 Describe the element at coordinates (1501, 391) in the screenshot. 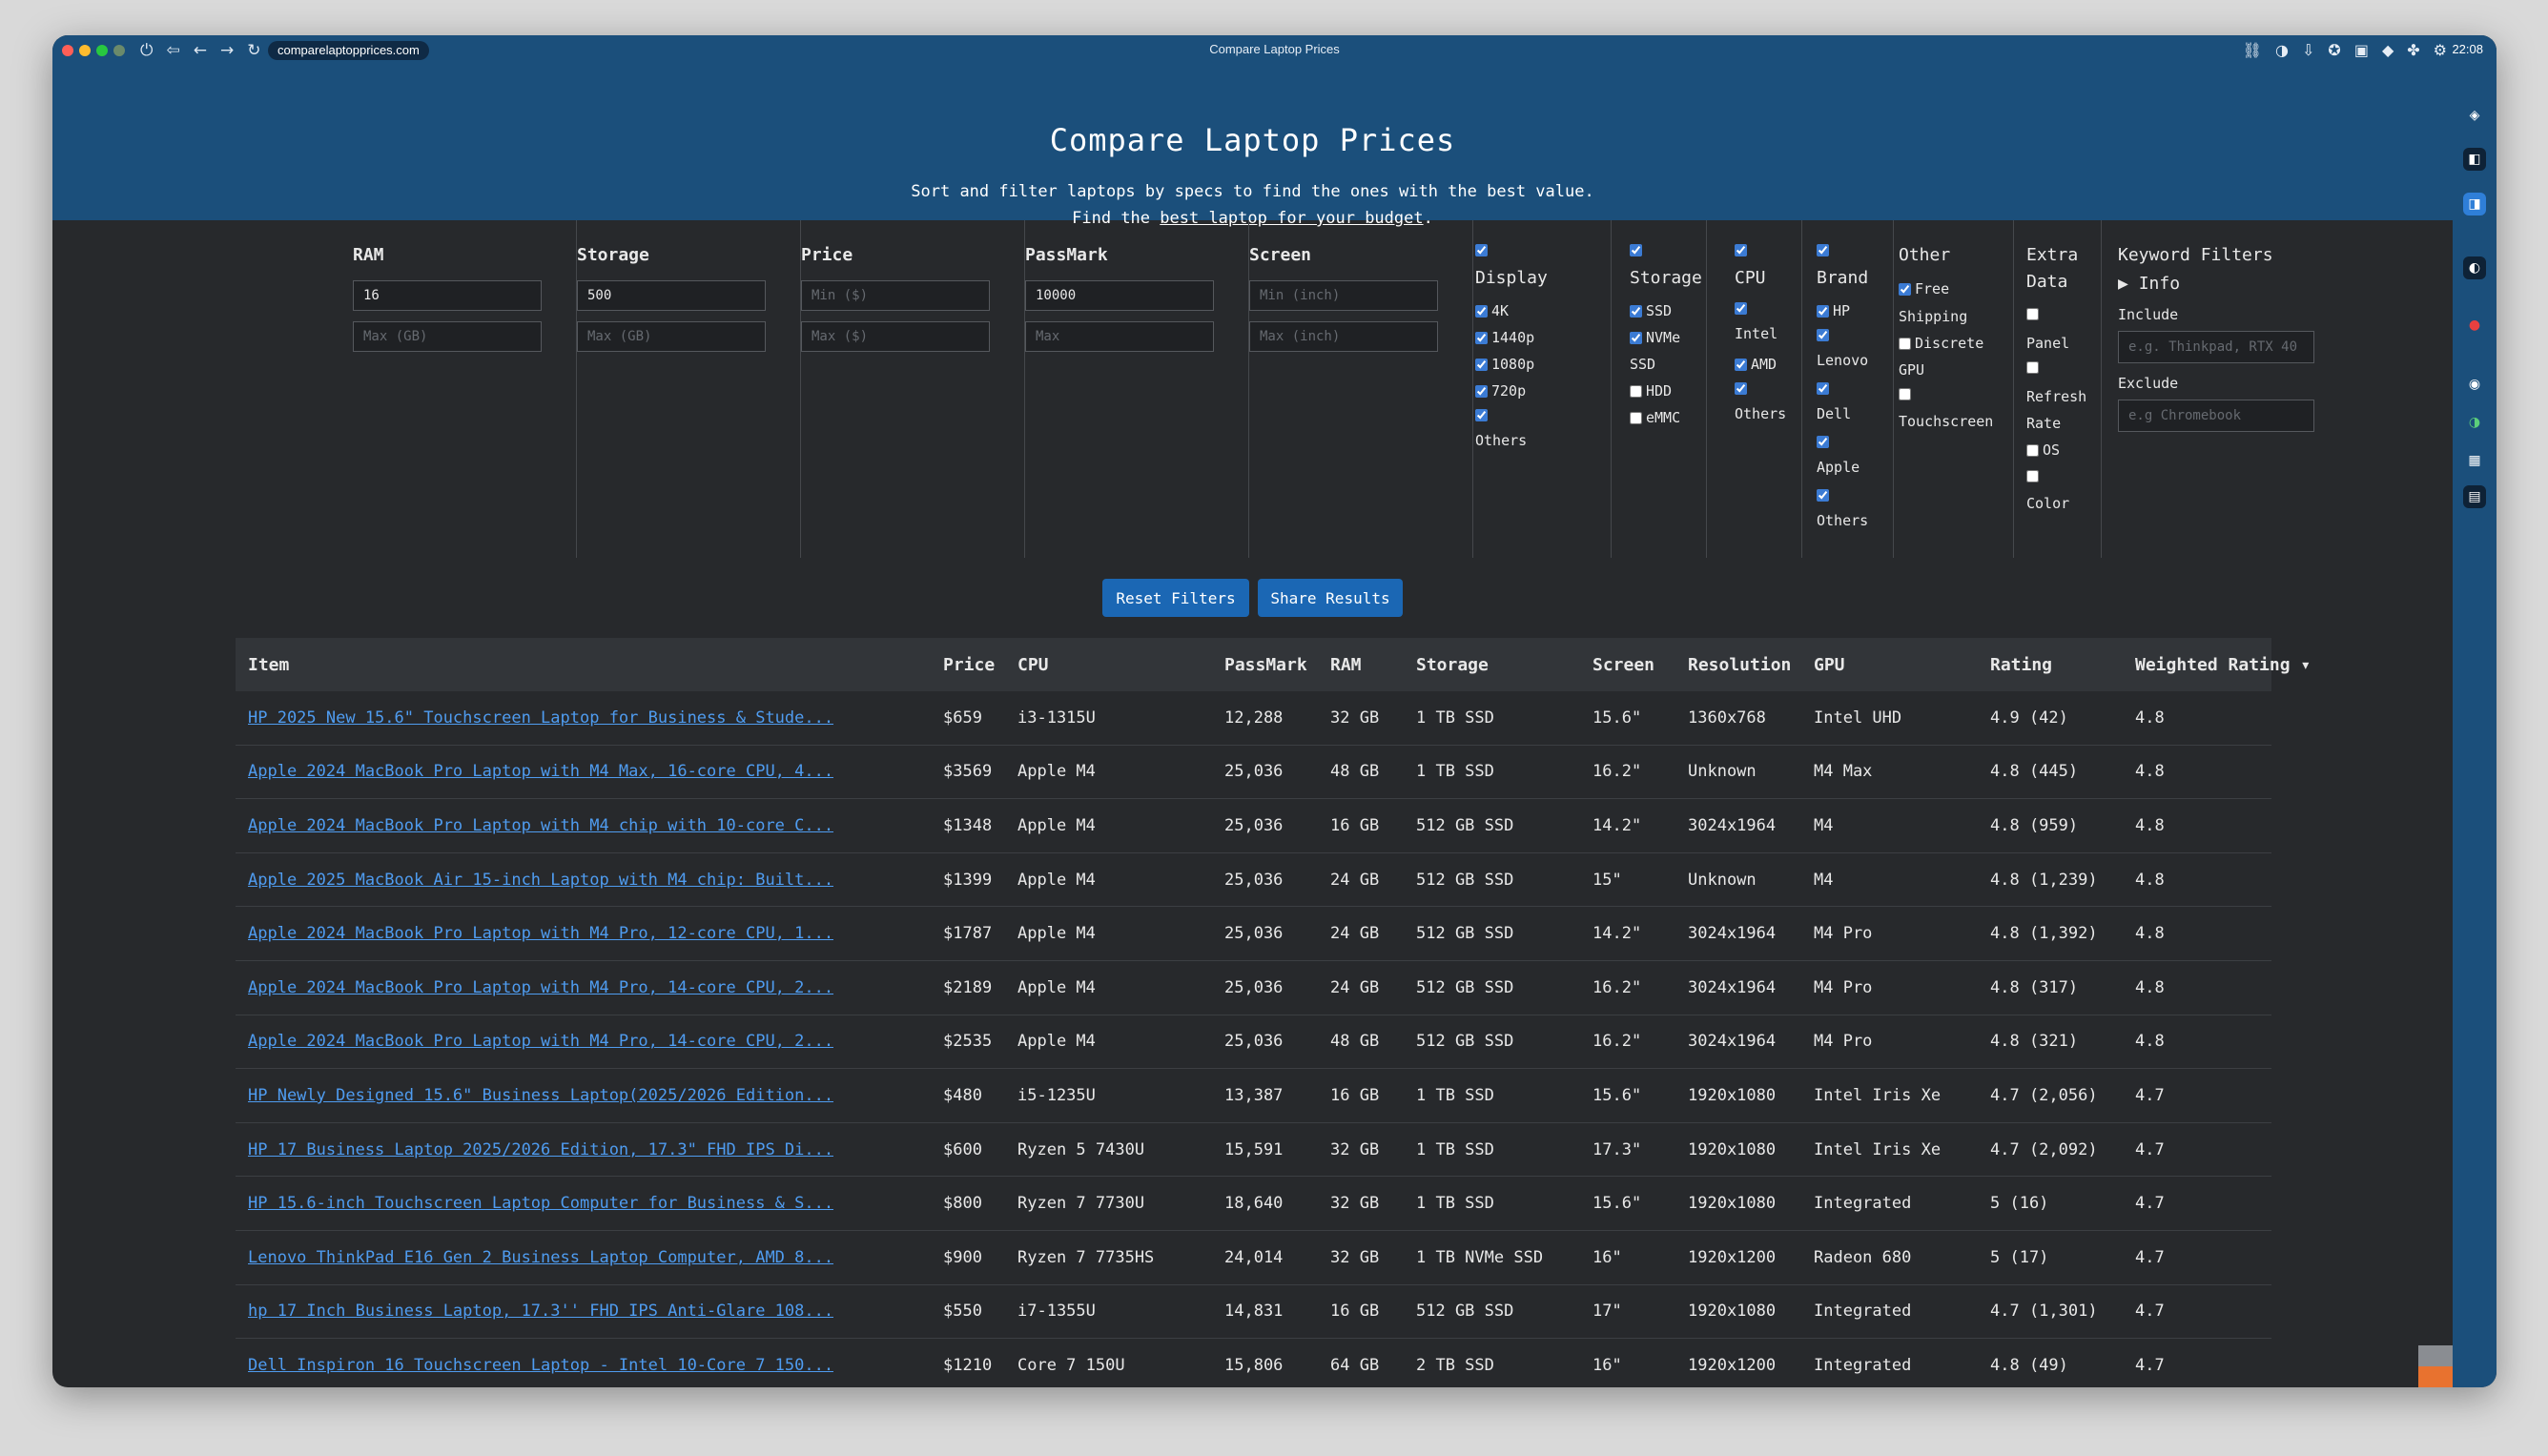

I see `display-720p-option: 720p` at that location.